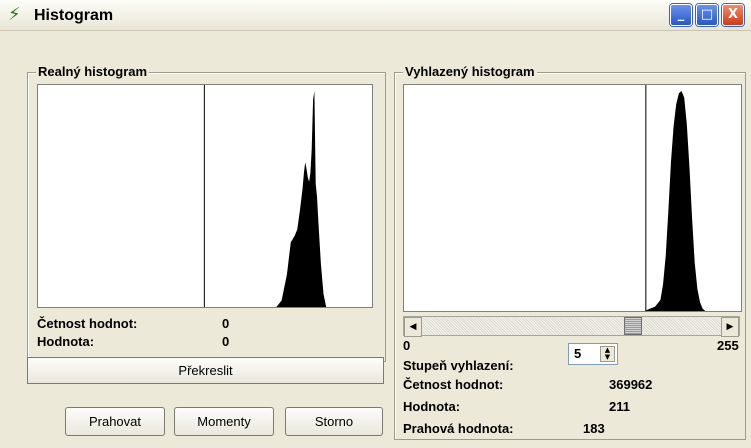 This screenshot has width=751, height=448. I want to click on title-bar: ⚡ Histogram _ □ X, so click(375, 15).